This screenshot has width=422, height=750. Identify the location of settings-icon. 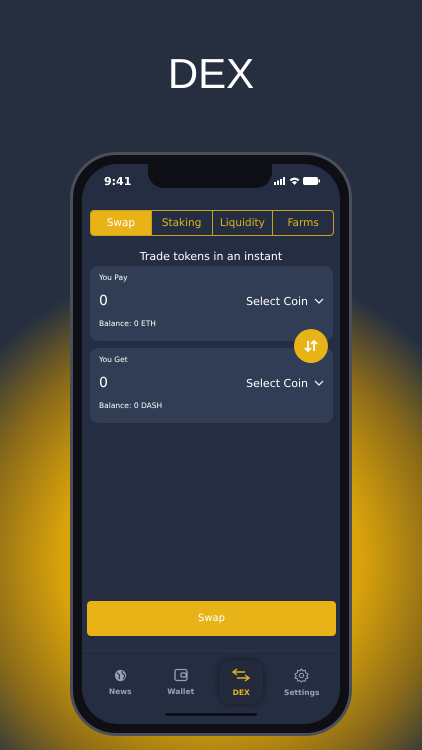
(302, 675).